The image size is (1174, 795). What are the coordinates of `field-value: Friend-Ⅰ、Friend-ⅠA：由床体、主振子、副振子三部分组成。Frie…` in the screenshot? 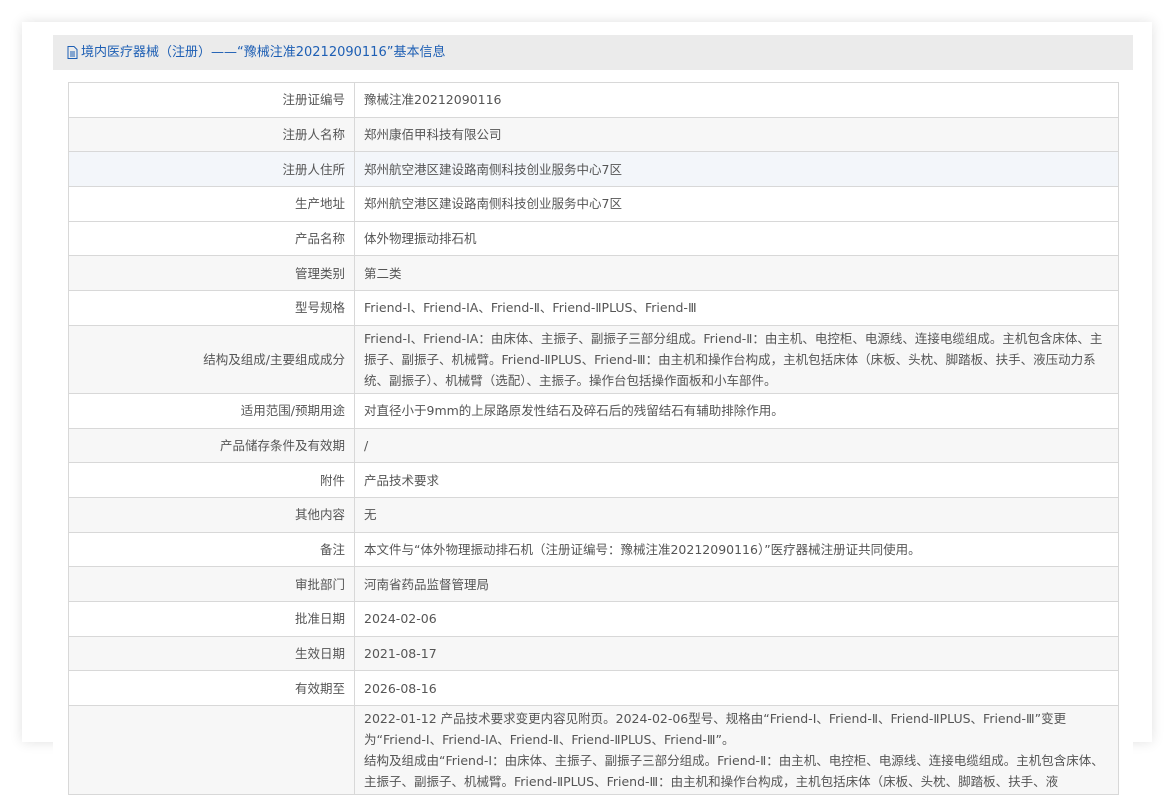 It's located at (736, 359).